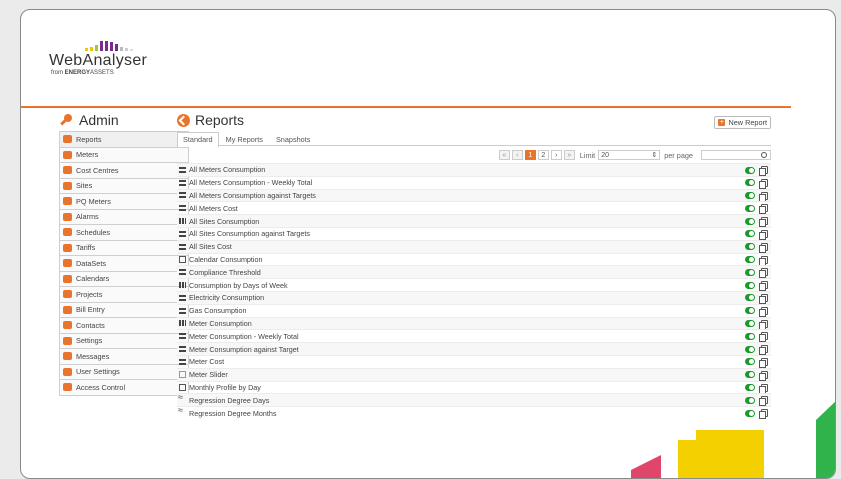 The height and width of the screenshot is (479, 841). I want to click on admin-menu-item-contacts: Contacts, so click(124, 326).